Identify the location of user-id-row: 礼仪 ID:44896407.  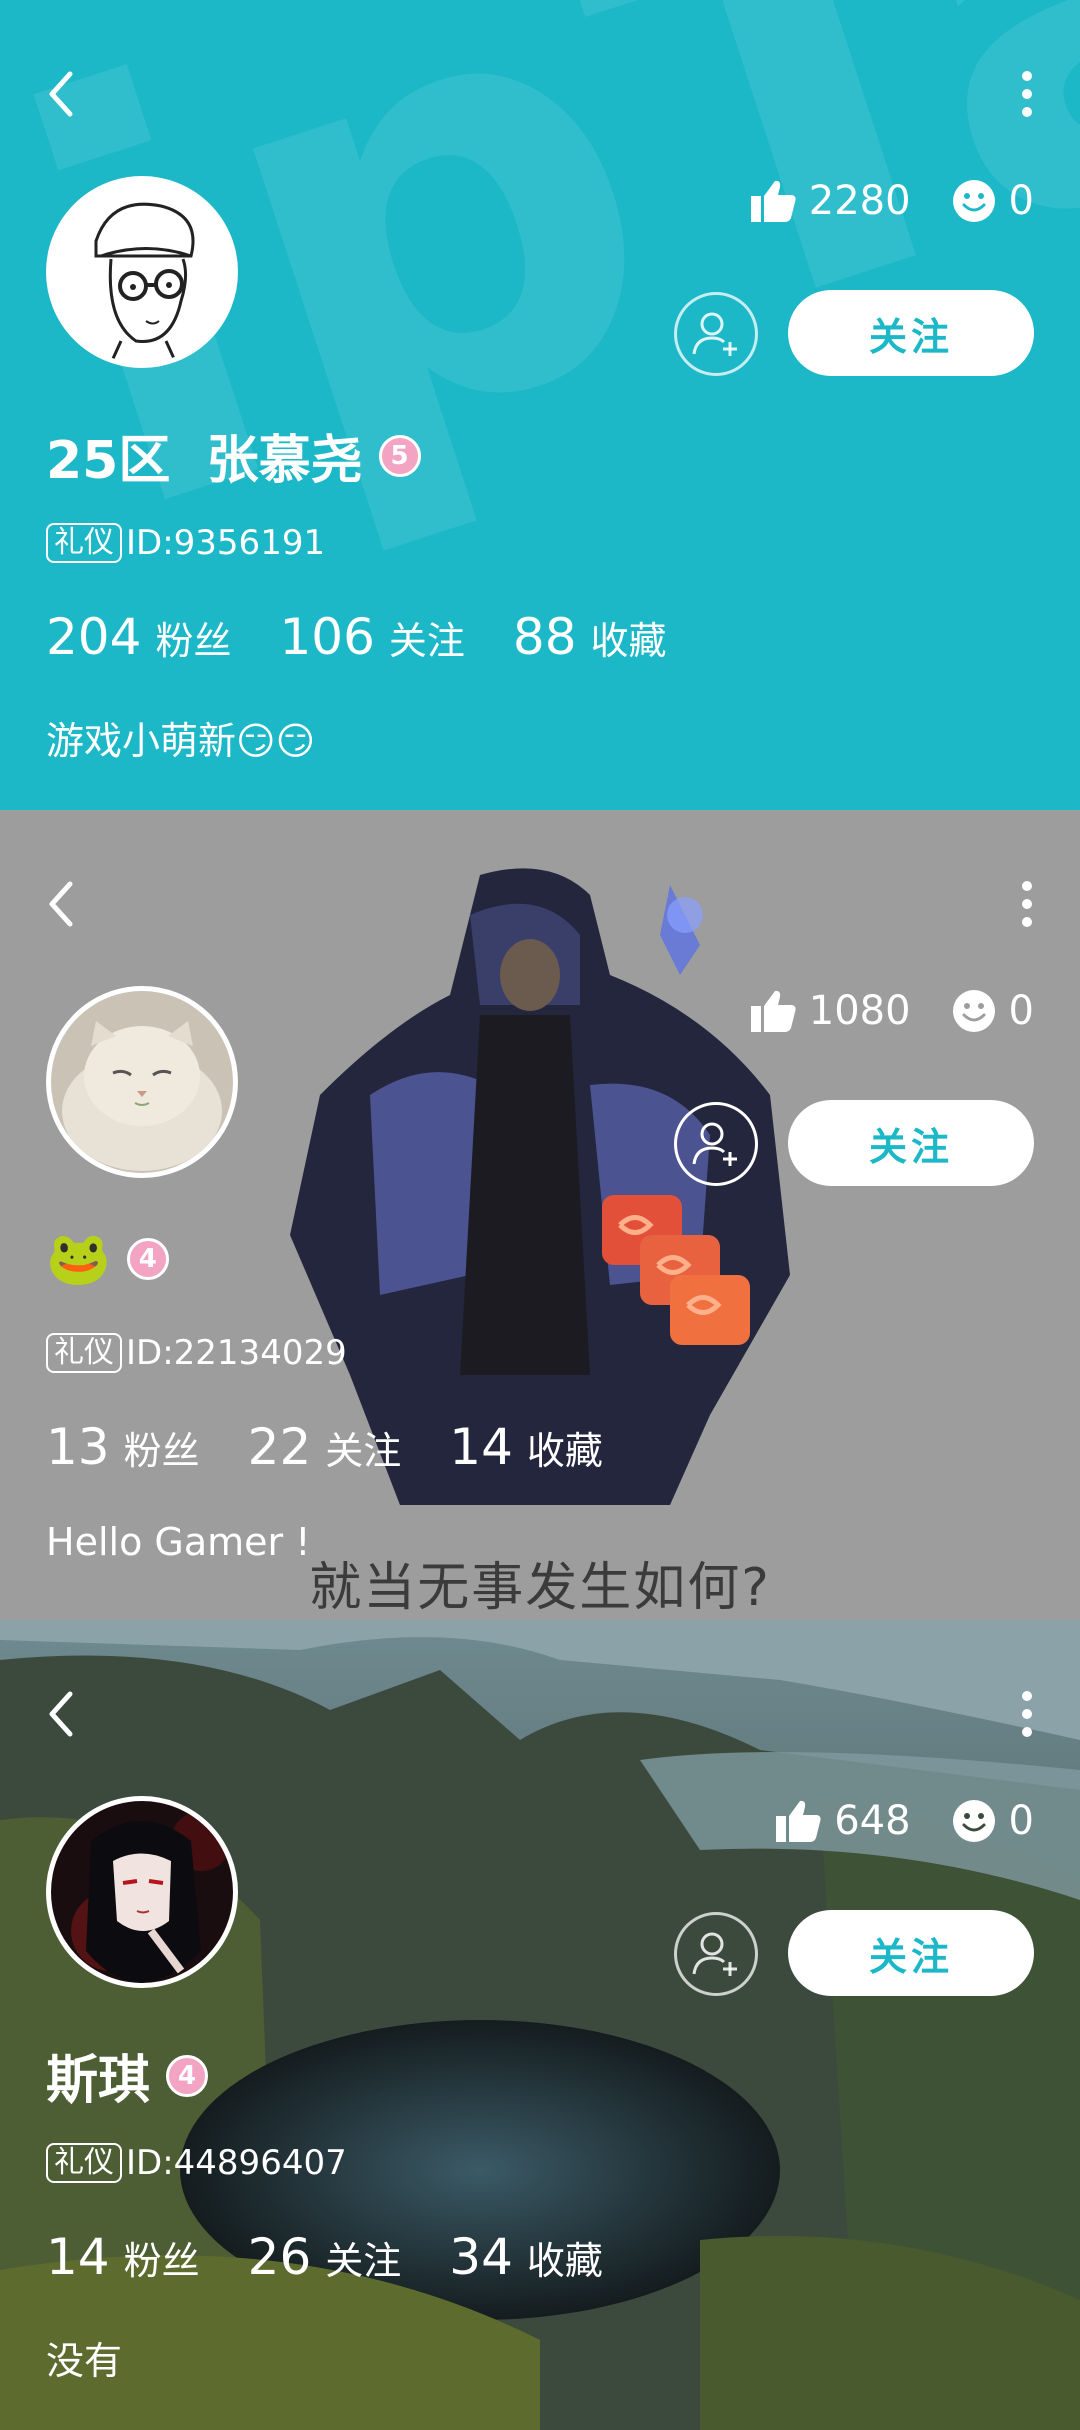
(196, 2163).